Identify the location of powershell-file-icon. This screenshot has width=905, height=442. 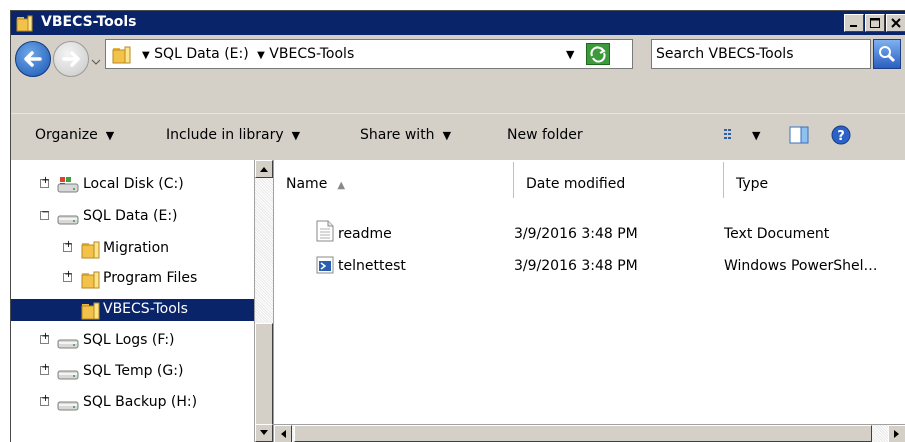
(325, 267).